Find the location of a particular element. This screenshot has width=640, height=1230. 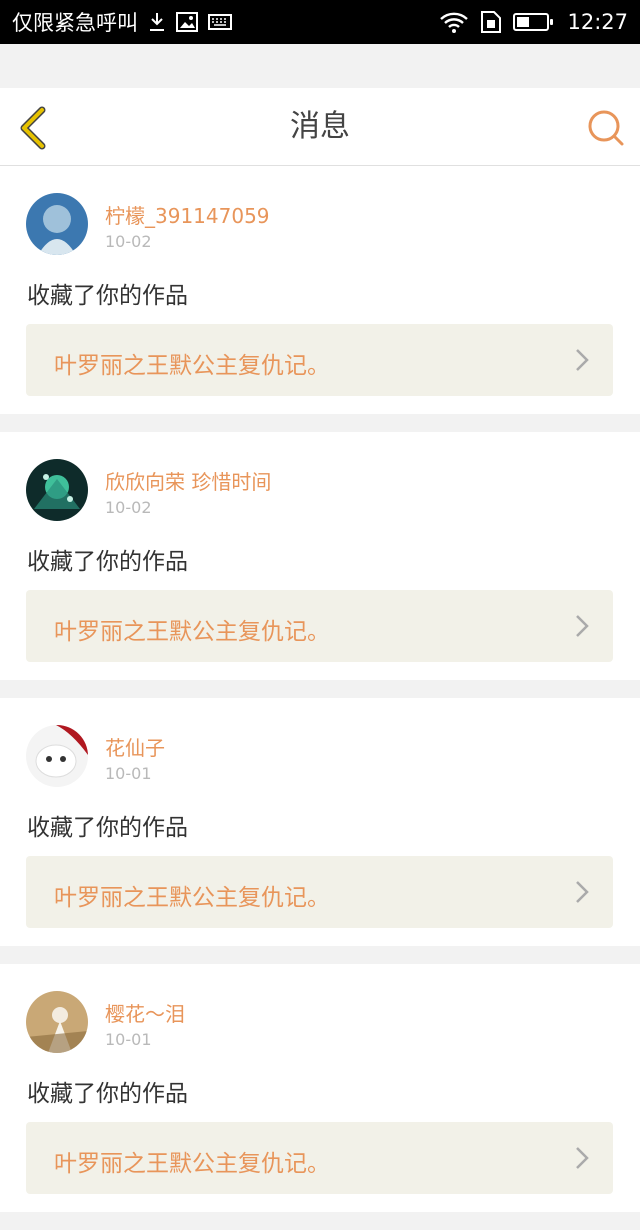

user-name: 樱花～泪 is located at coordinates (145, 1012).